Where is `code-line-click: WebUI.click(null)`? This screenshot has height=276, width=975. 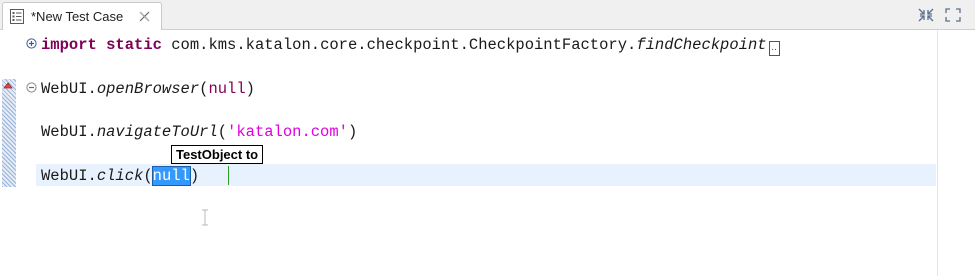
code-line-click: WebUI.click(null) is located at coordinates (120, 176).